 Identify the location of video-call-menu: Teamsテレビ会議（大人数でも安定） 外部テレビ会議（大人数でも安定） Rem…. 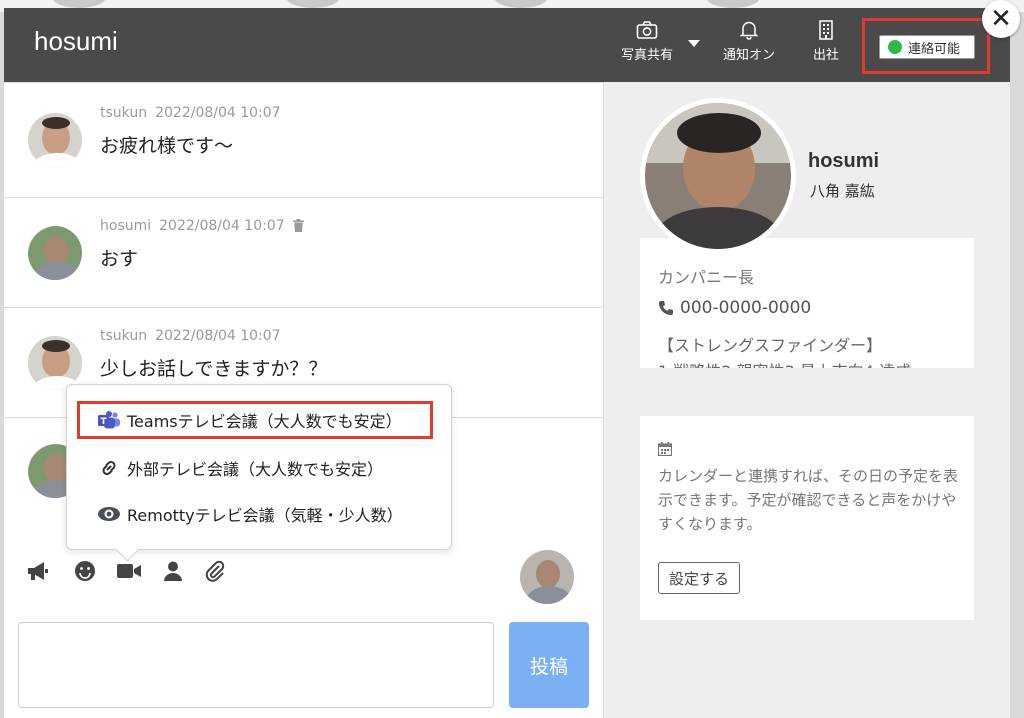
(259, 467).